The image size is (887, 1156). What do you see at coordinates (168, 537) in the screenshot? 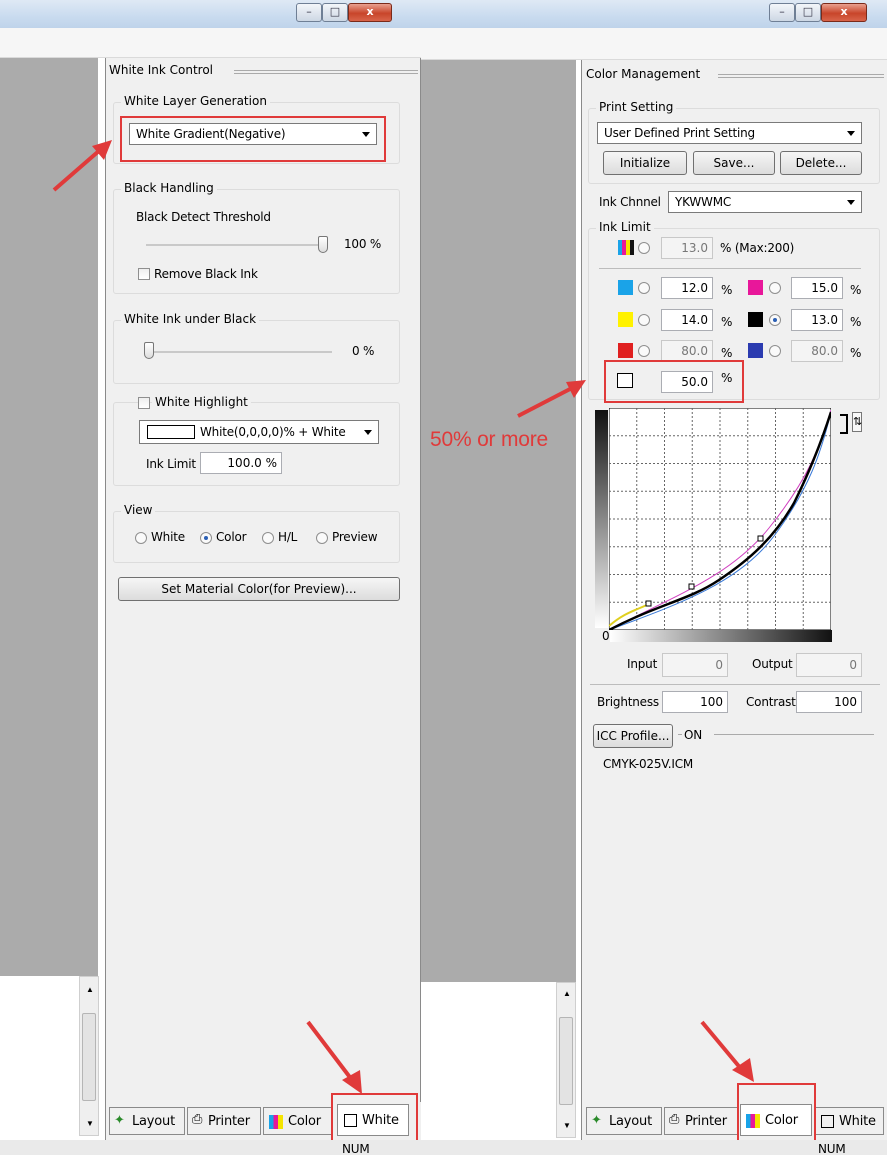
I see `view-option-label: White` at bounding box center [168, 537].